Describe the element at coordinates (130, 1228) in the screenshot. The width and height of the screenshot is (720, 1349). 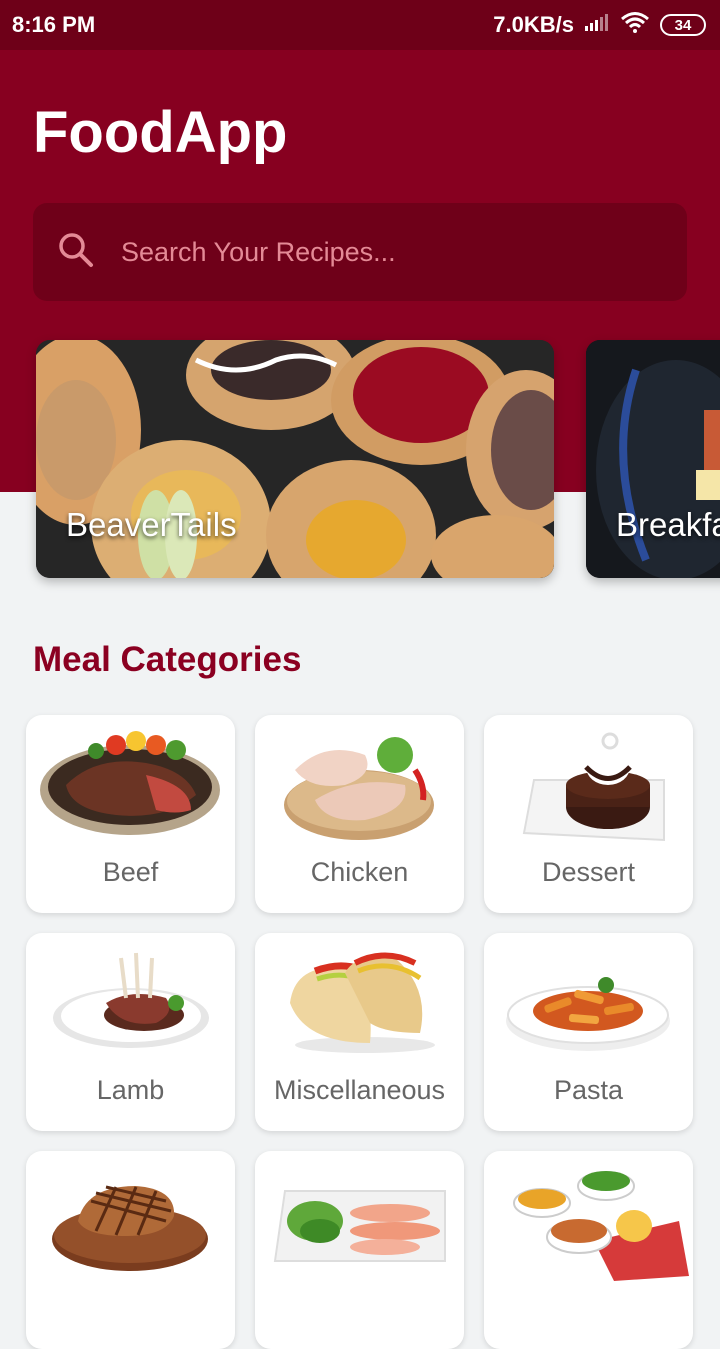
I see `pork-icon` at that location.